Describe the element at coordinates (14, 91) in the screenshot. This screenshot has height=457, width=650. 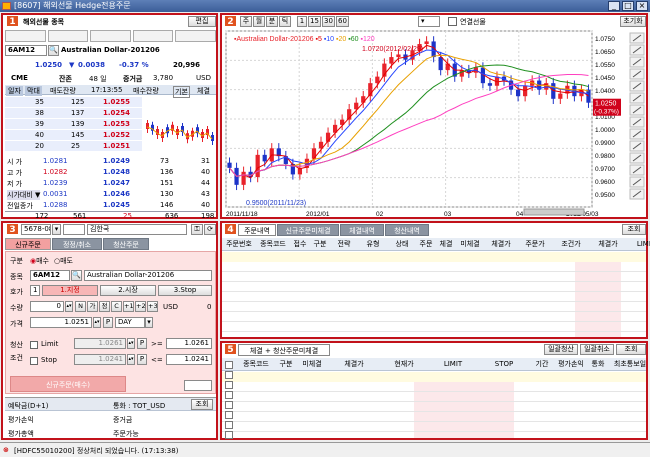
I see `tab-daily: 일자` at that location.